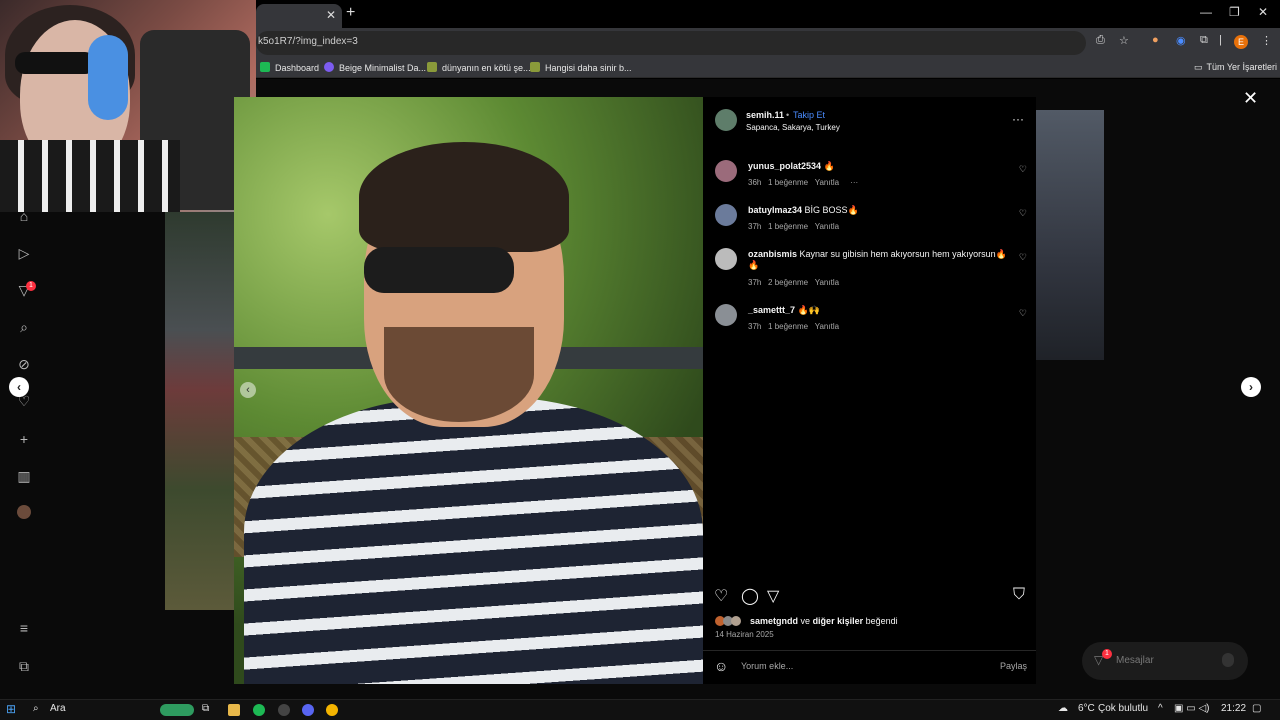  What do you see at coordinates (1266, 40) in the screenshot?
I see `menu-kebab-icon: ⋮` at bounding box center [1266, 40].